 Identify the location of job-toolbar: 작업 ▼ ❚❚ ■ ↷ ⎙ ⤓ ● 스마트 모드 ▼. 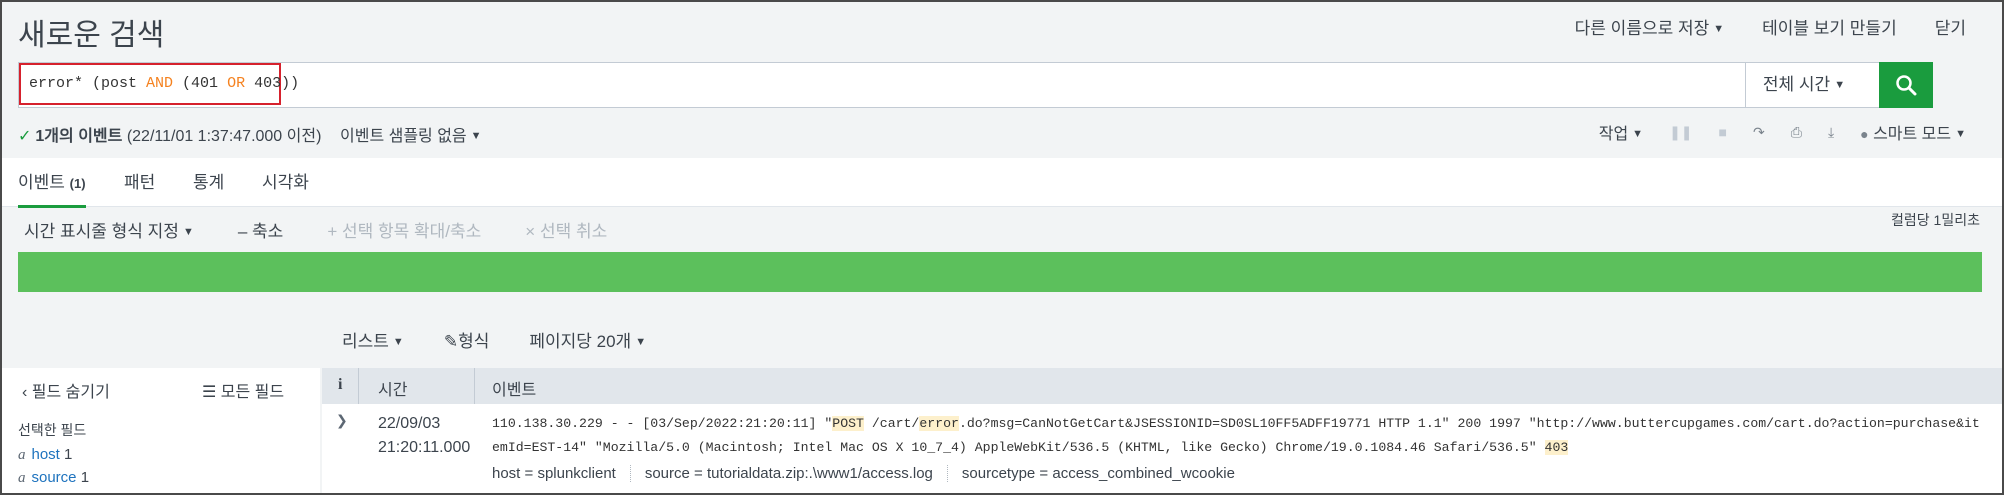
(1782, 132).